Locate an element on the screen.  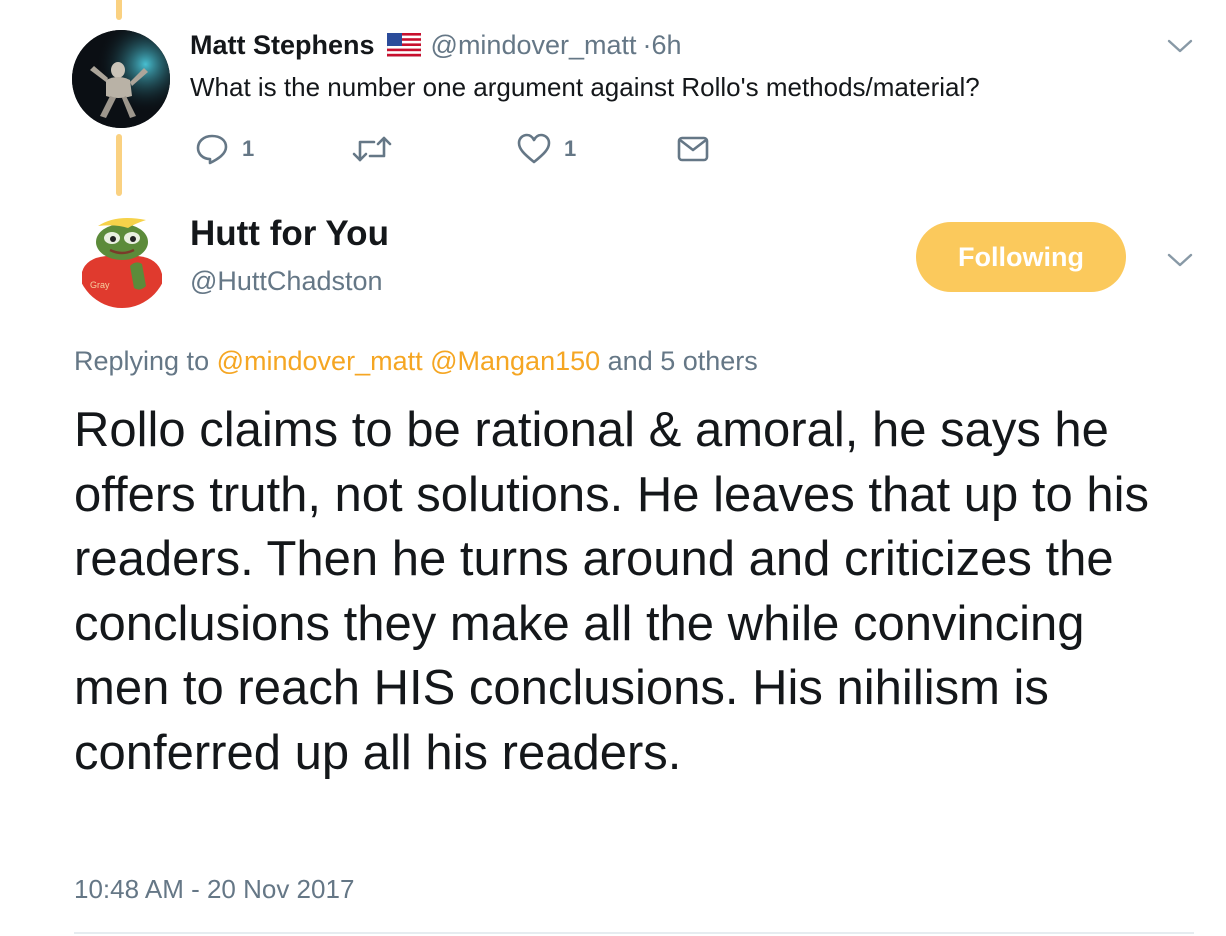
following-button: Following is located at coordinates (1021, 257).